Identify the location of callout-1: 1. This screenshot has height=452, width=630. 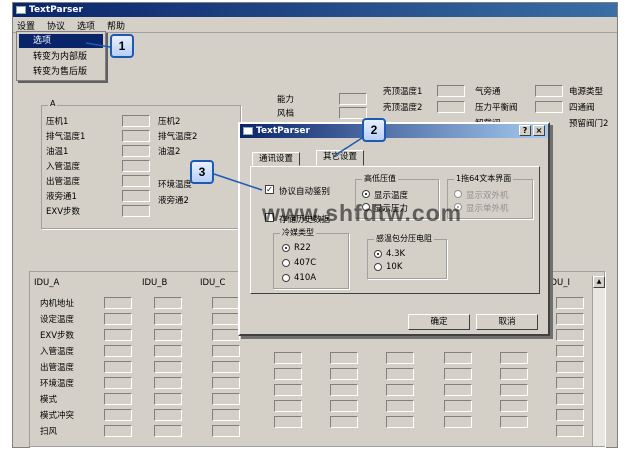
(122, 46).